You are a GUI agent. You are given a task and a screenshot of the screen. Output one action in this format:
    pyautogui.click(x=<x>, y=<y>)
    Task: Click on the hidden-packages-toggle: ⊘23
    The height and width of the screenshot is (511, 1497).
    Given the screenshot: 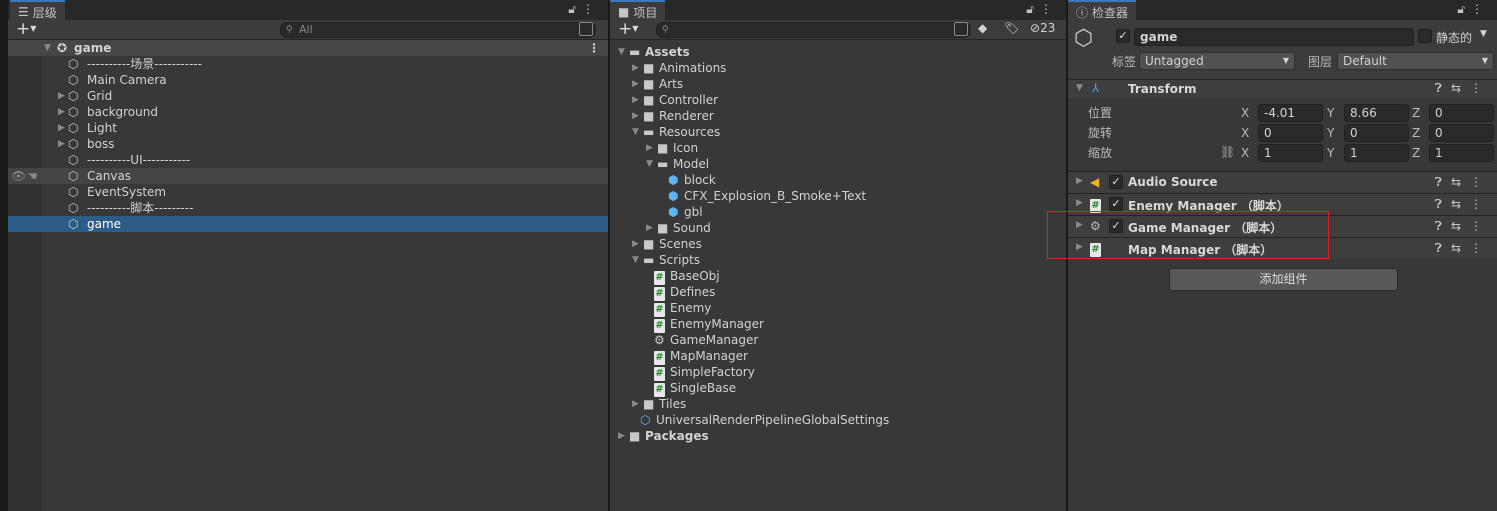 What is the action you would take?
    pyautogui.click(x=1042, y=28)
    